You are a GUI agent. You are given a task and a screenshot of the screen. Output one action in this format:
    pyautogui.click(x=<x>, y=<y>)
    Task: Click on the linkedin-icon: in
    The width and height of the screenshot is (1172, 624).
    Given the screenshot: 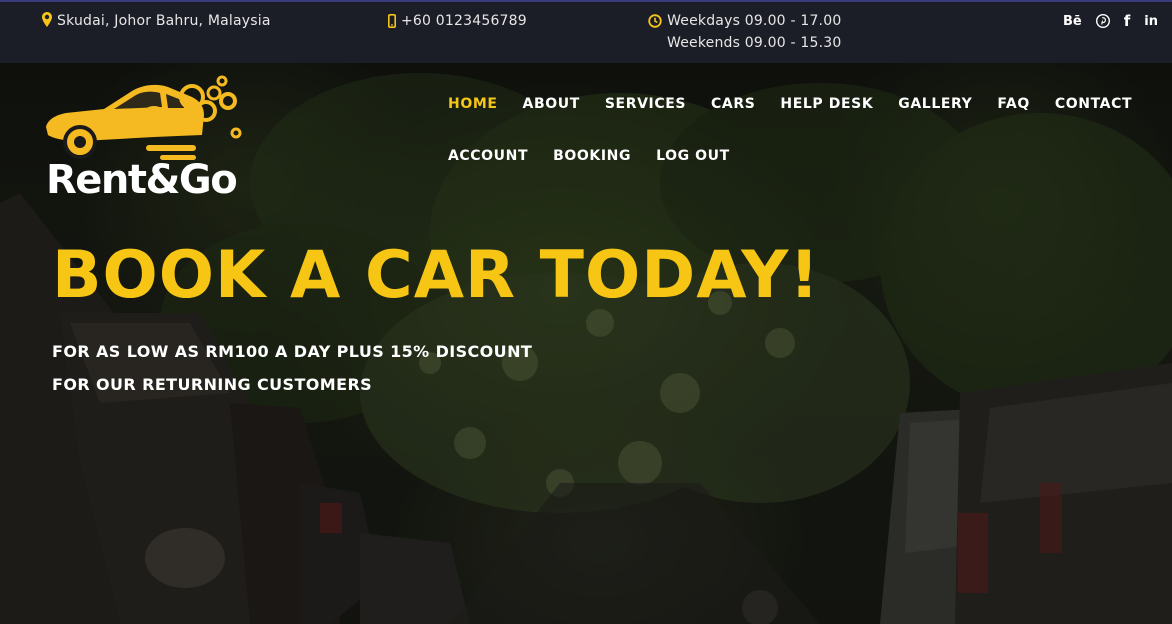 What is the action you would take?
    pyautogui.click(x=1151, y=21)
    